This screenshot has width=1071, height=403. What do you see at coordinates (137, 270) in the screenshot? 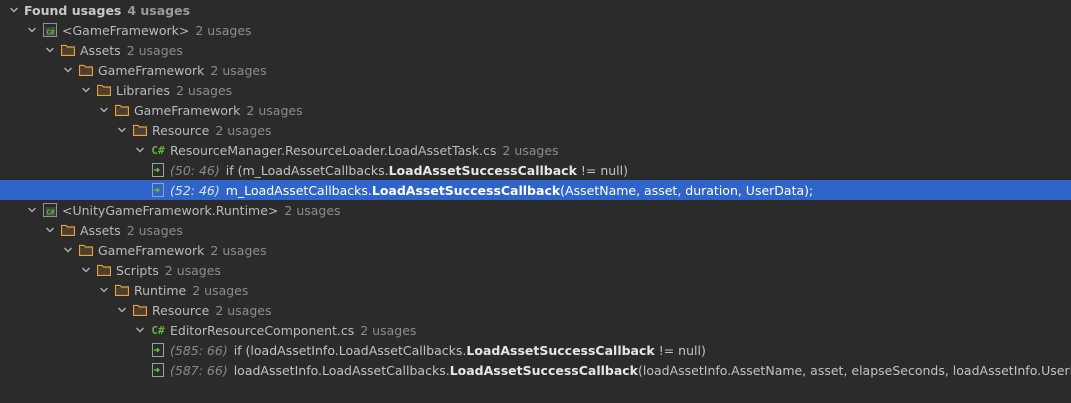
I see `node-label: Scripts` at bounding box center [137, 270].